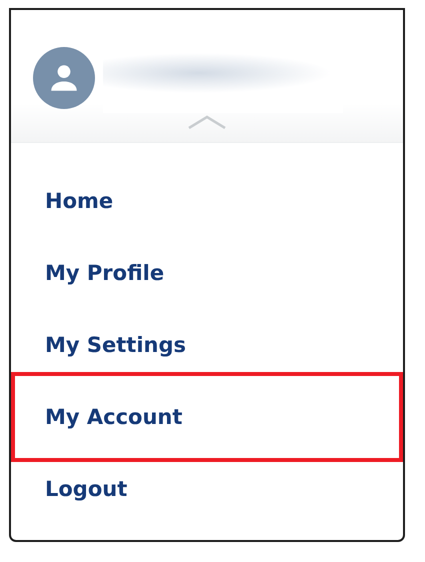 This screenshot has width=425, height=562. What do you see at coordinates (207, 417) in the screenshot?
I see `menu-item: My Account` at bounding box center [207, 417].